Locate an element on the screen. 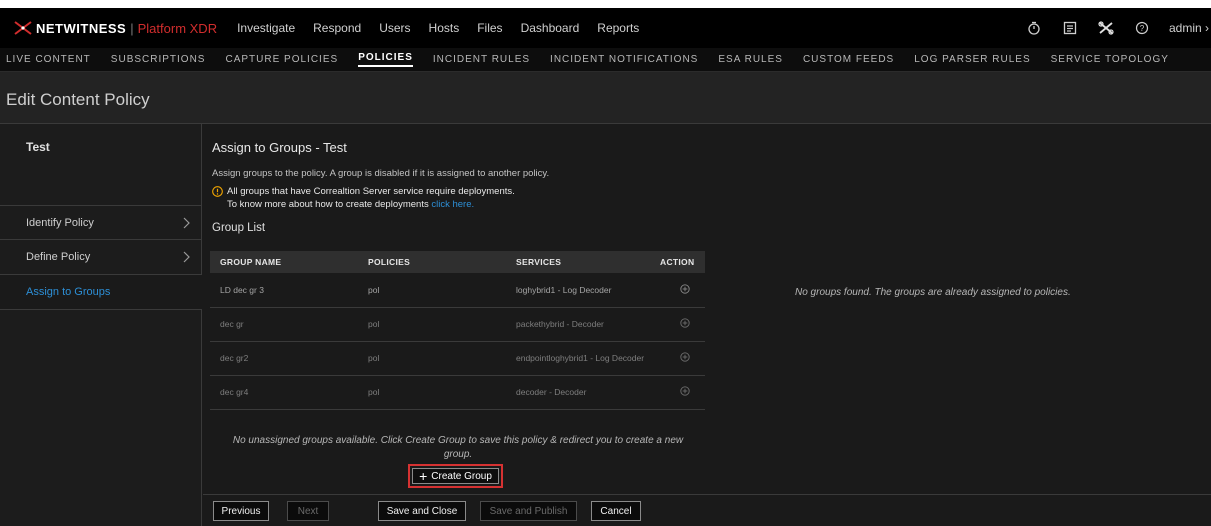 The height and width of the screenshot is (526, 1211). tab-subscriptions: SUBSCRIPTIONS is located at coordinates (158, 59).